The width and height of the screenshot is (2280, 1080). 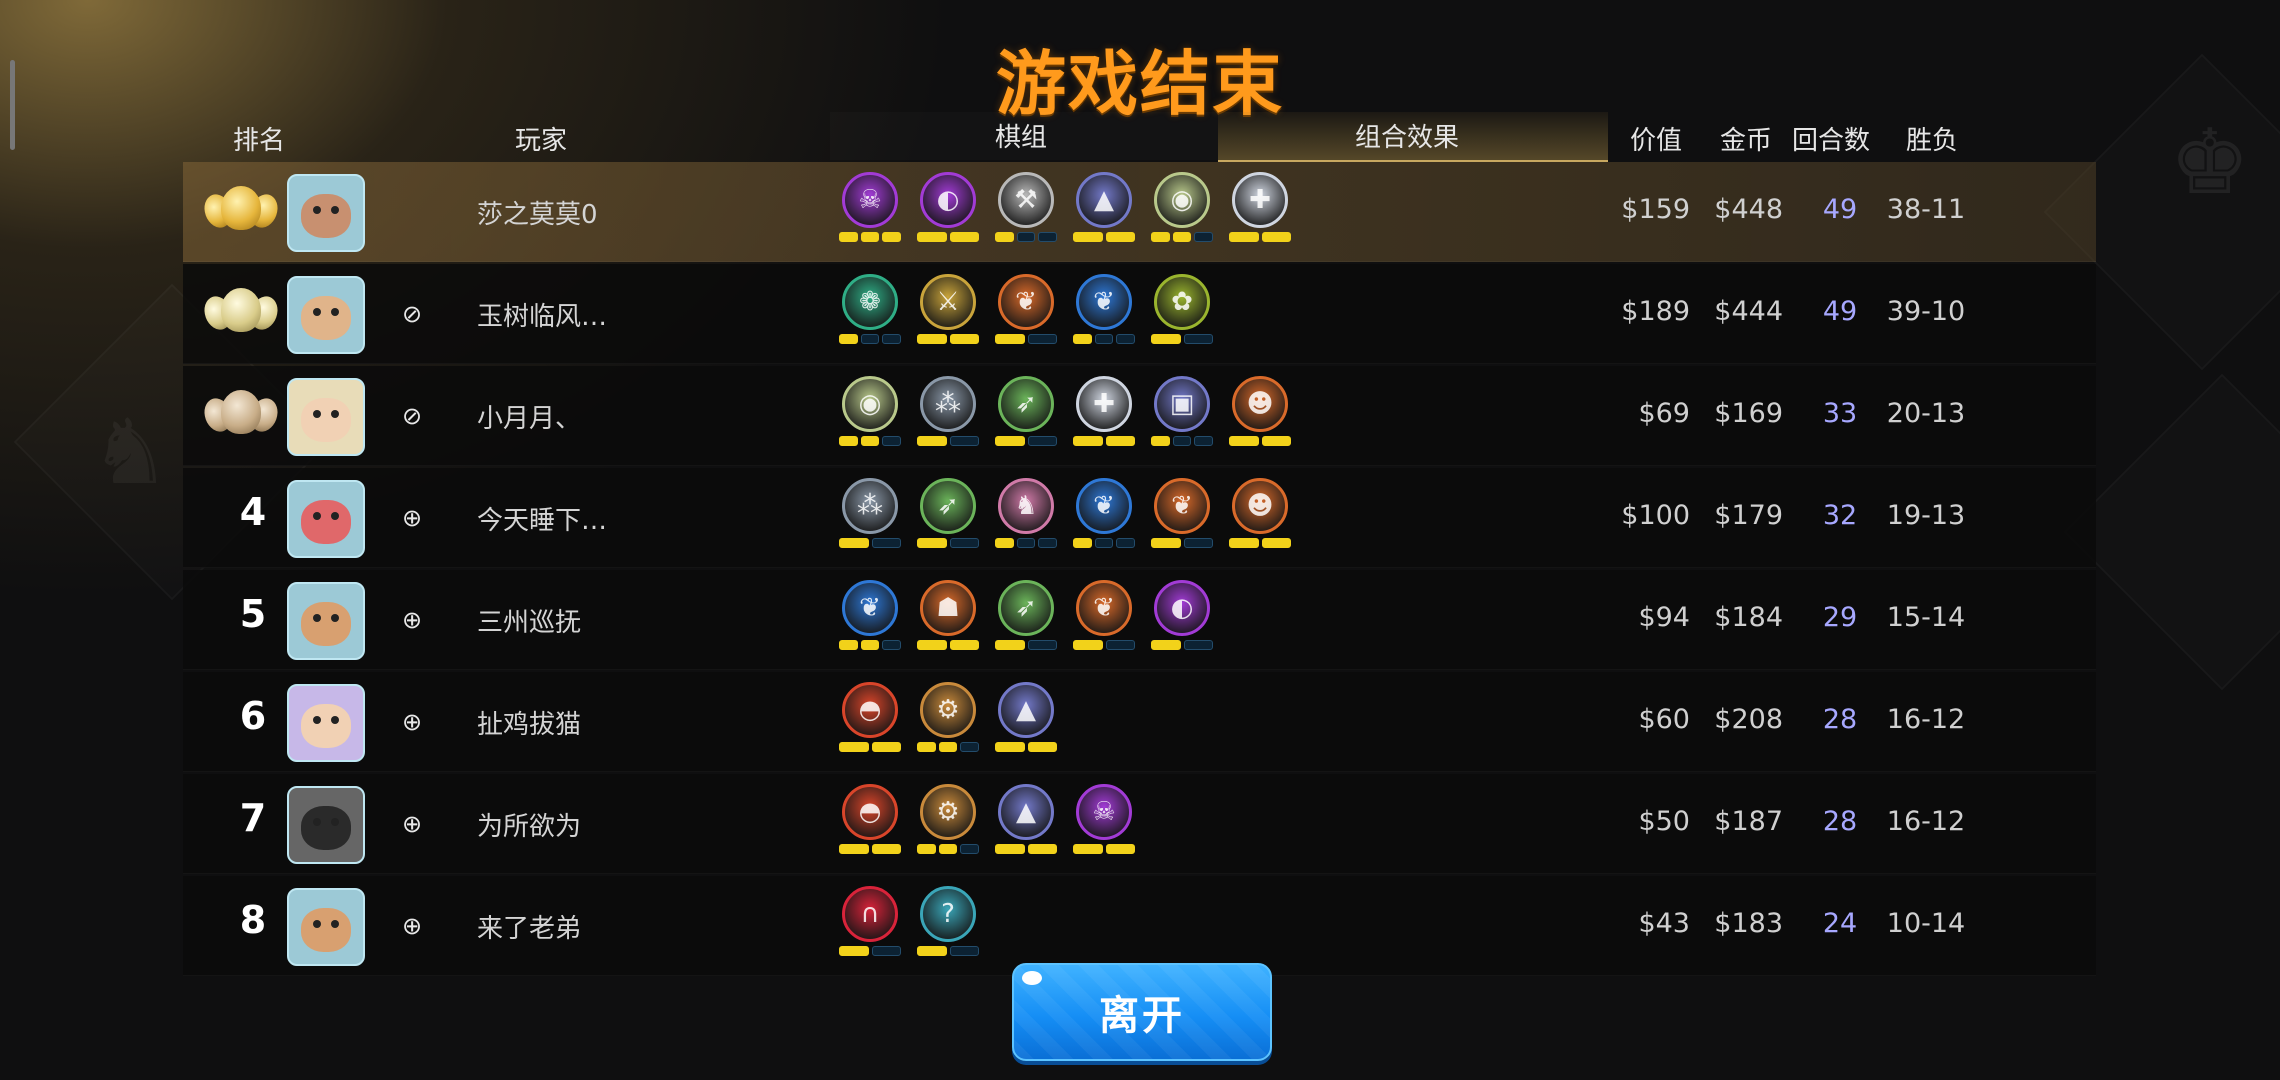 What do you see at coordinates (870, 920) in the screenshot?
I see `piece-synergy: ∩` at bounding box center [870, 920].